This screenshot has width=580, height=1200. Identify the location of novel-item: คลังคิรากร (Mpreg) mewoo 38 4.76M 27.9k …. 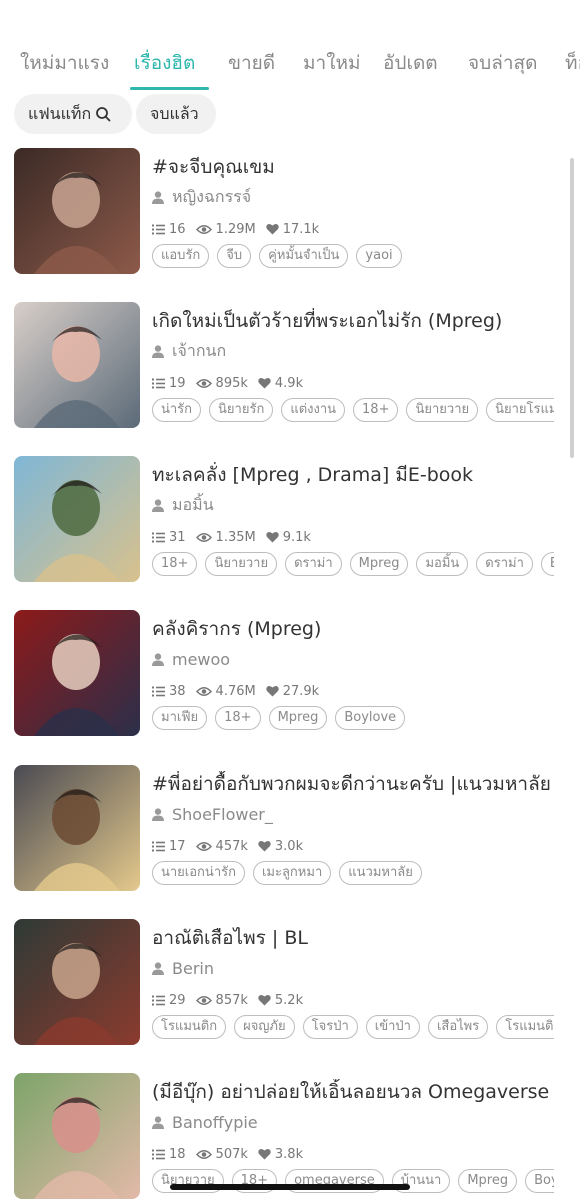
(290, 673).